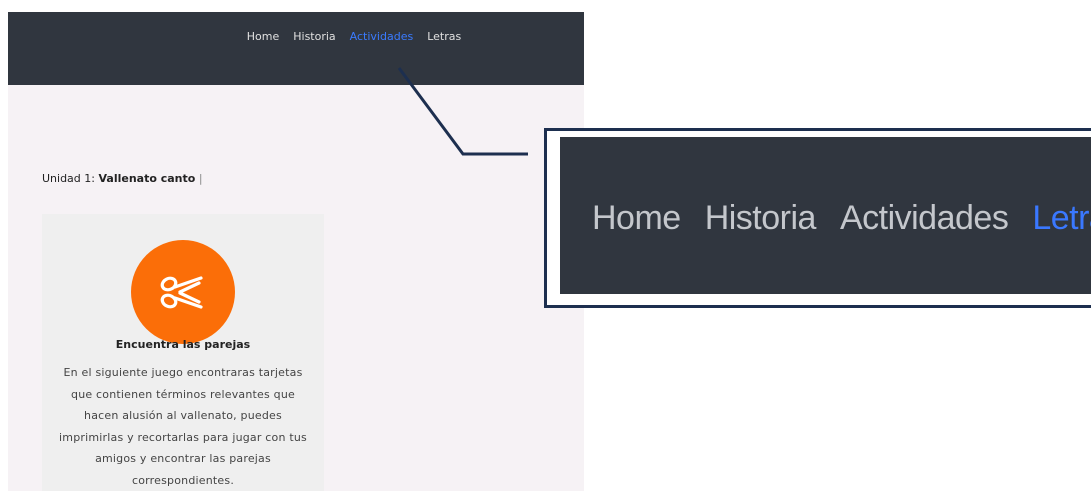 The width and height of the screenshot is (1091, 491). Describe the element at coordinates (761, 218) in the screenshot. I see `zoom-nav-link-historia: Historia` at that location.